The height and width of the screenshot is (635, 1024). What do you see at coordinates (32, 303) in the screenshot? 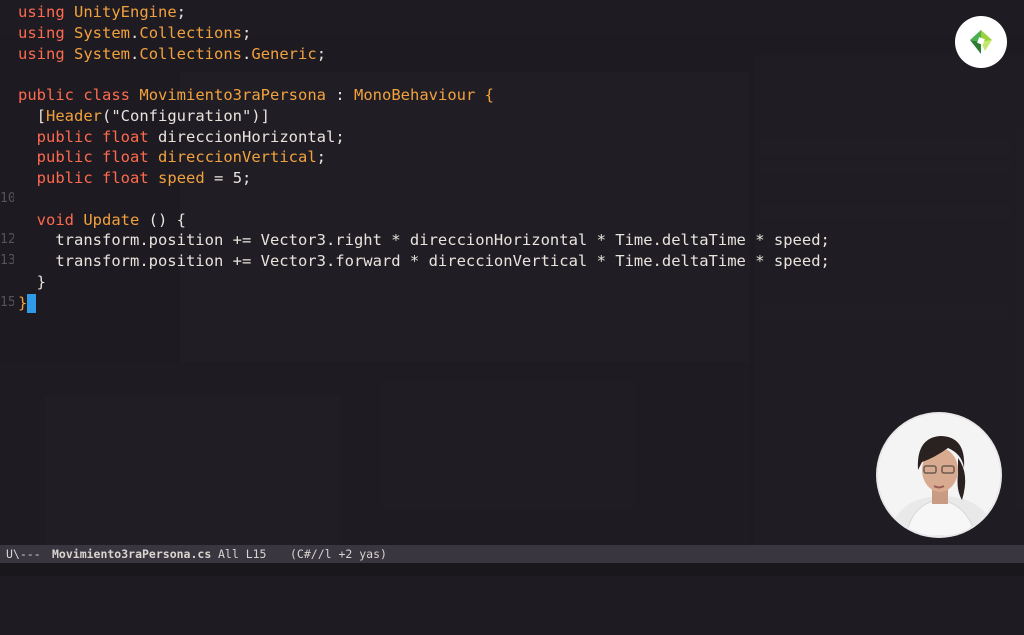
I see `text-cursor` at bounding box center [32, 303].